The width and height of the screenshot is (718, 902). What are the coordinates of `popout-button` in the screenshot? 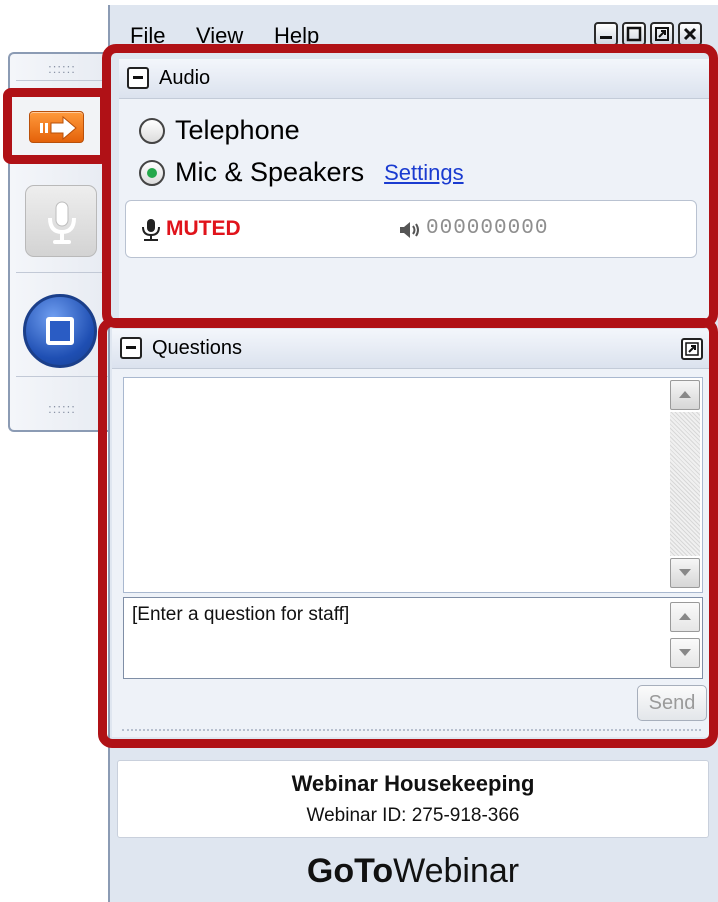 It's located at (662, 34).